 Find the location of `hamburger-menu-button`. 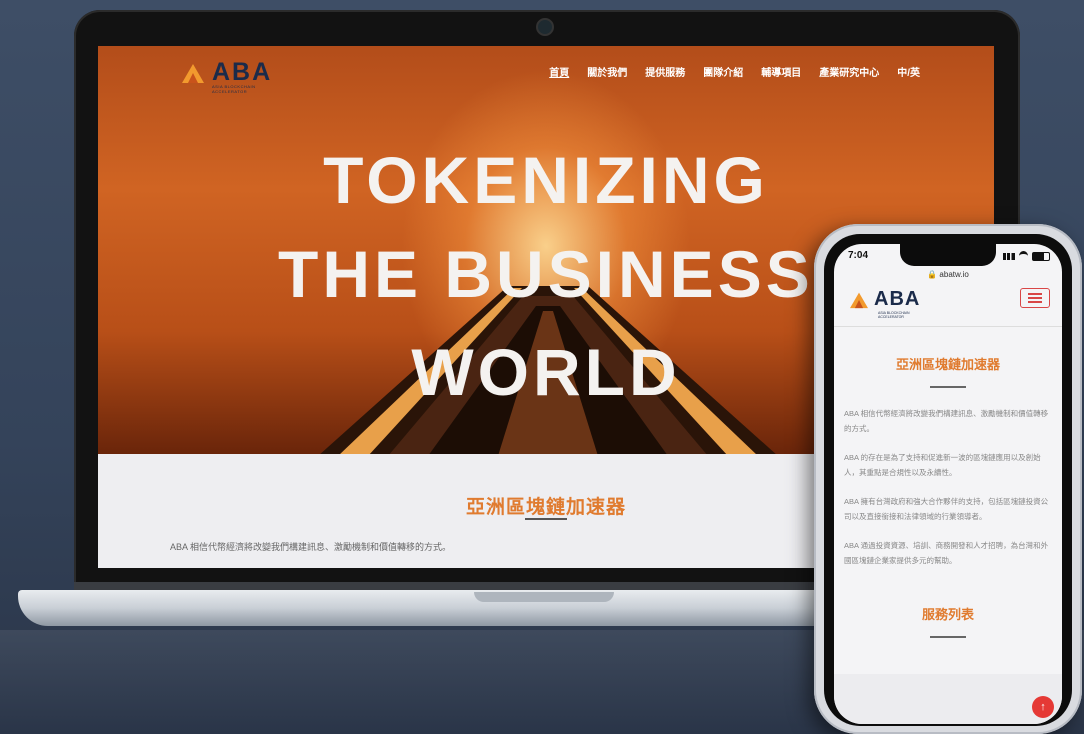

hamburger-menu-button is located at coordinates (1035, 298).